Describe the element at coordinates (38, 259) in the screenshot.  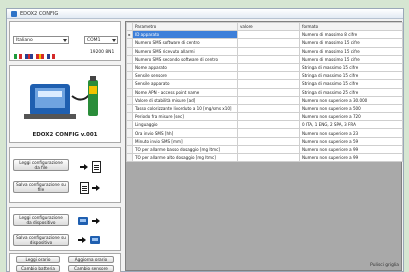
I see `read-clock-button: Leggi orario` at that location.